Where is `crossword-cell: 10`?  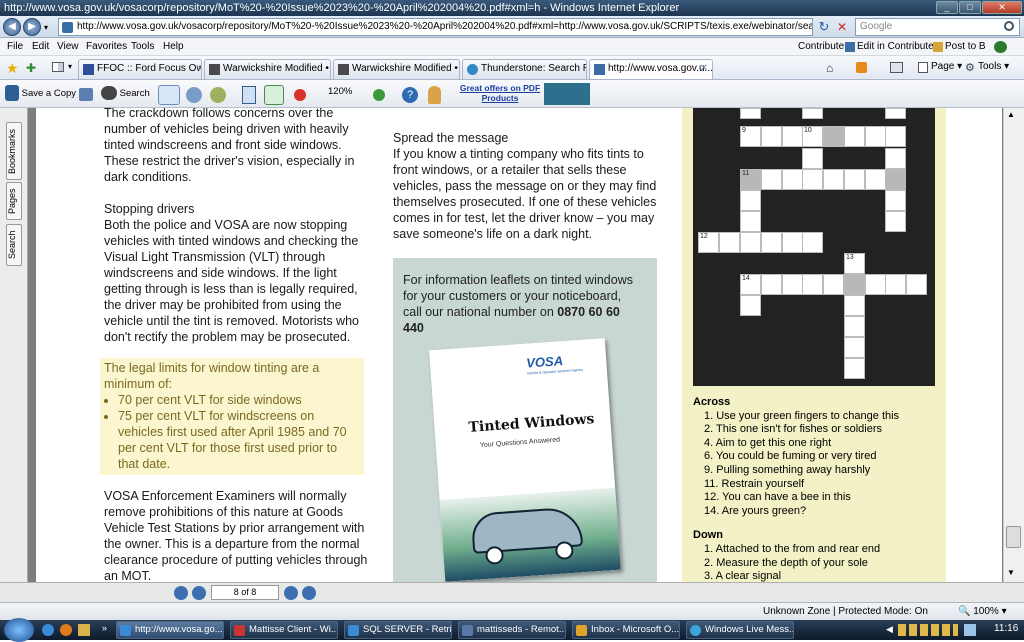
crossword-cell: 10 is located at coordinates (812, 136).